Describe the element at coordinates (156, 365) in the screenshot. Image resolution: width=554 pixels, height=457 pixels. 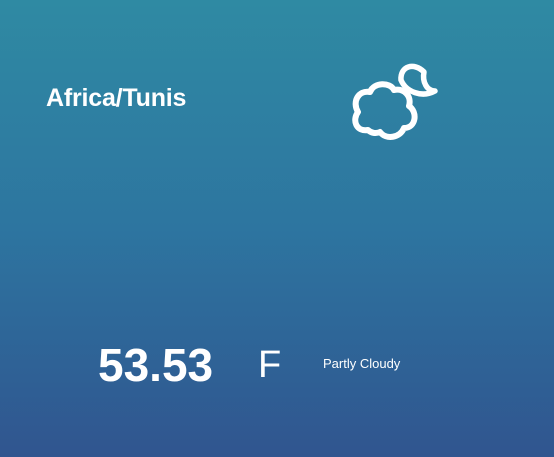
I see `temperature-value: 53.53` at that location.